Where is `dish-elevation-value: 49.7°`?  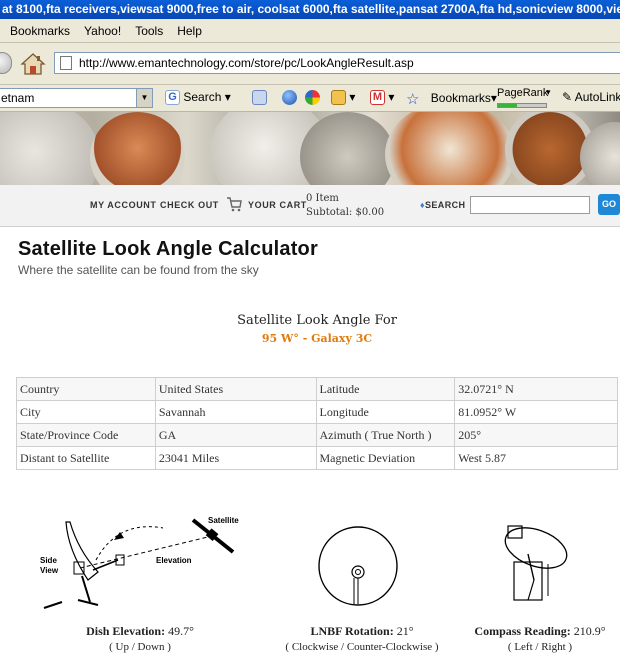
dish-elevation-value: 49.7° is located at coordinates (181, 631).